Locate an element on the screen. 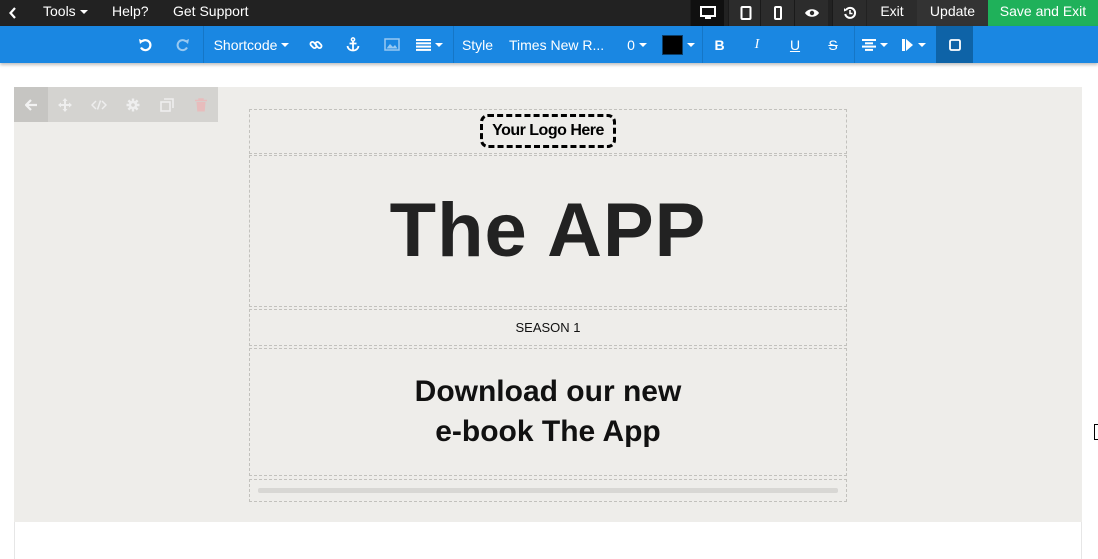 The image size is (1098, 559). strikethrough-button: S is located at coordinates (833, 44).